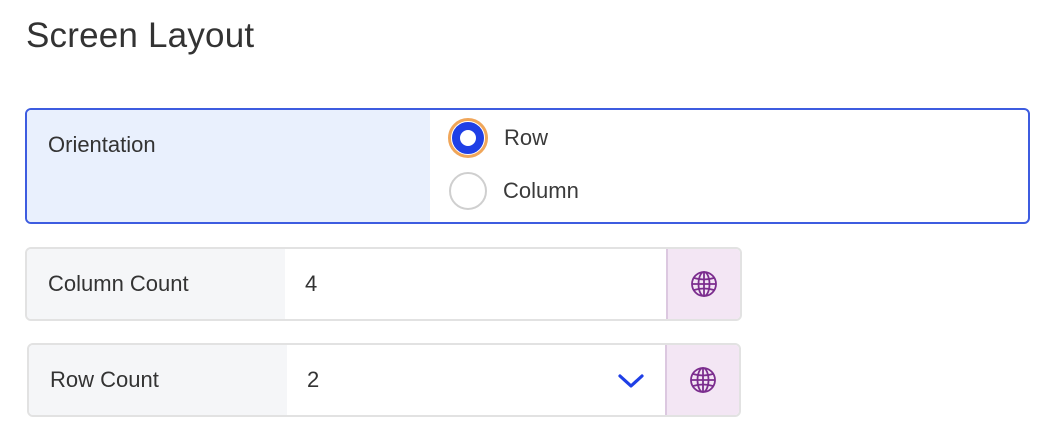 This screenshot has height=433, width=1056. Describe the element at coordinates (476, 380) in the screenshot. I see `row-count-select: 2` at that location.